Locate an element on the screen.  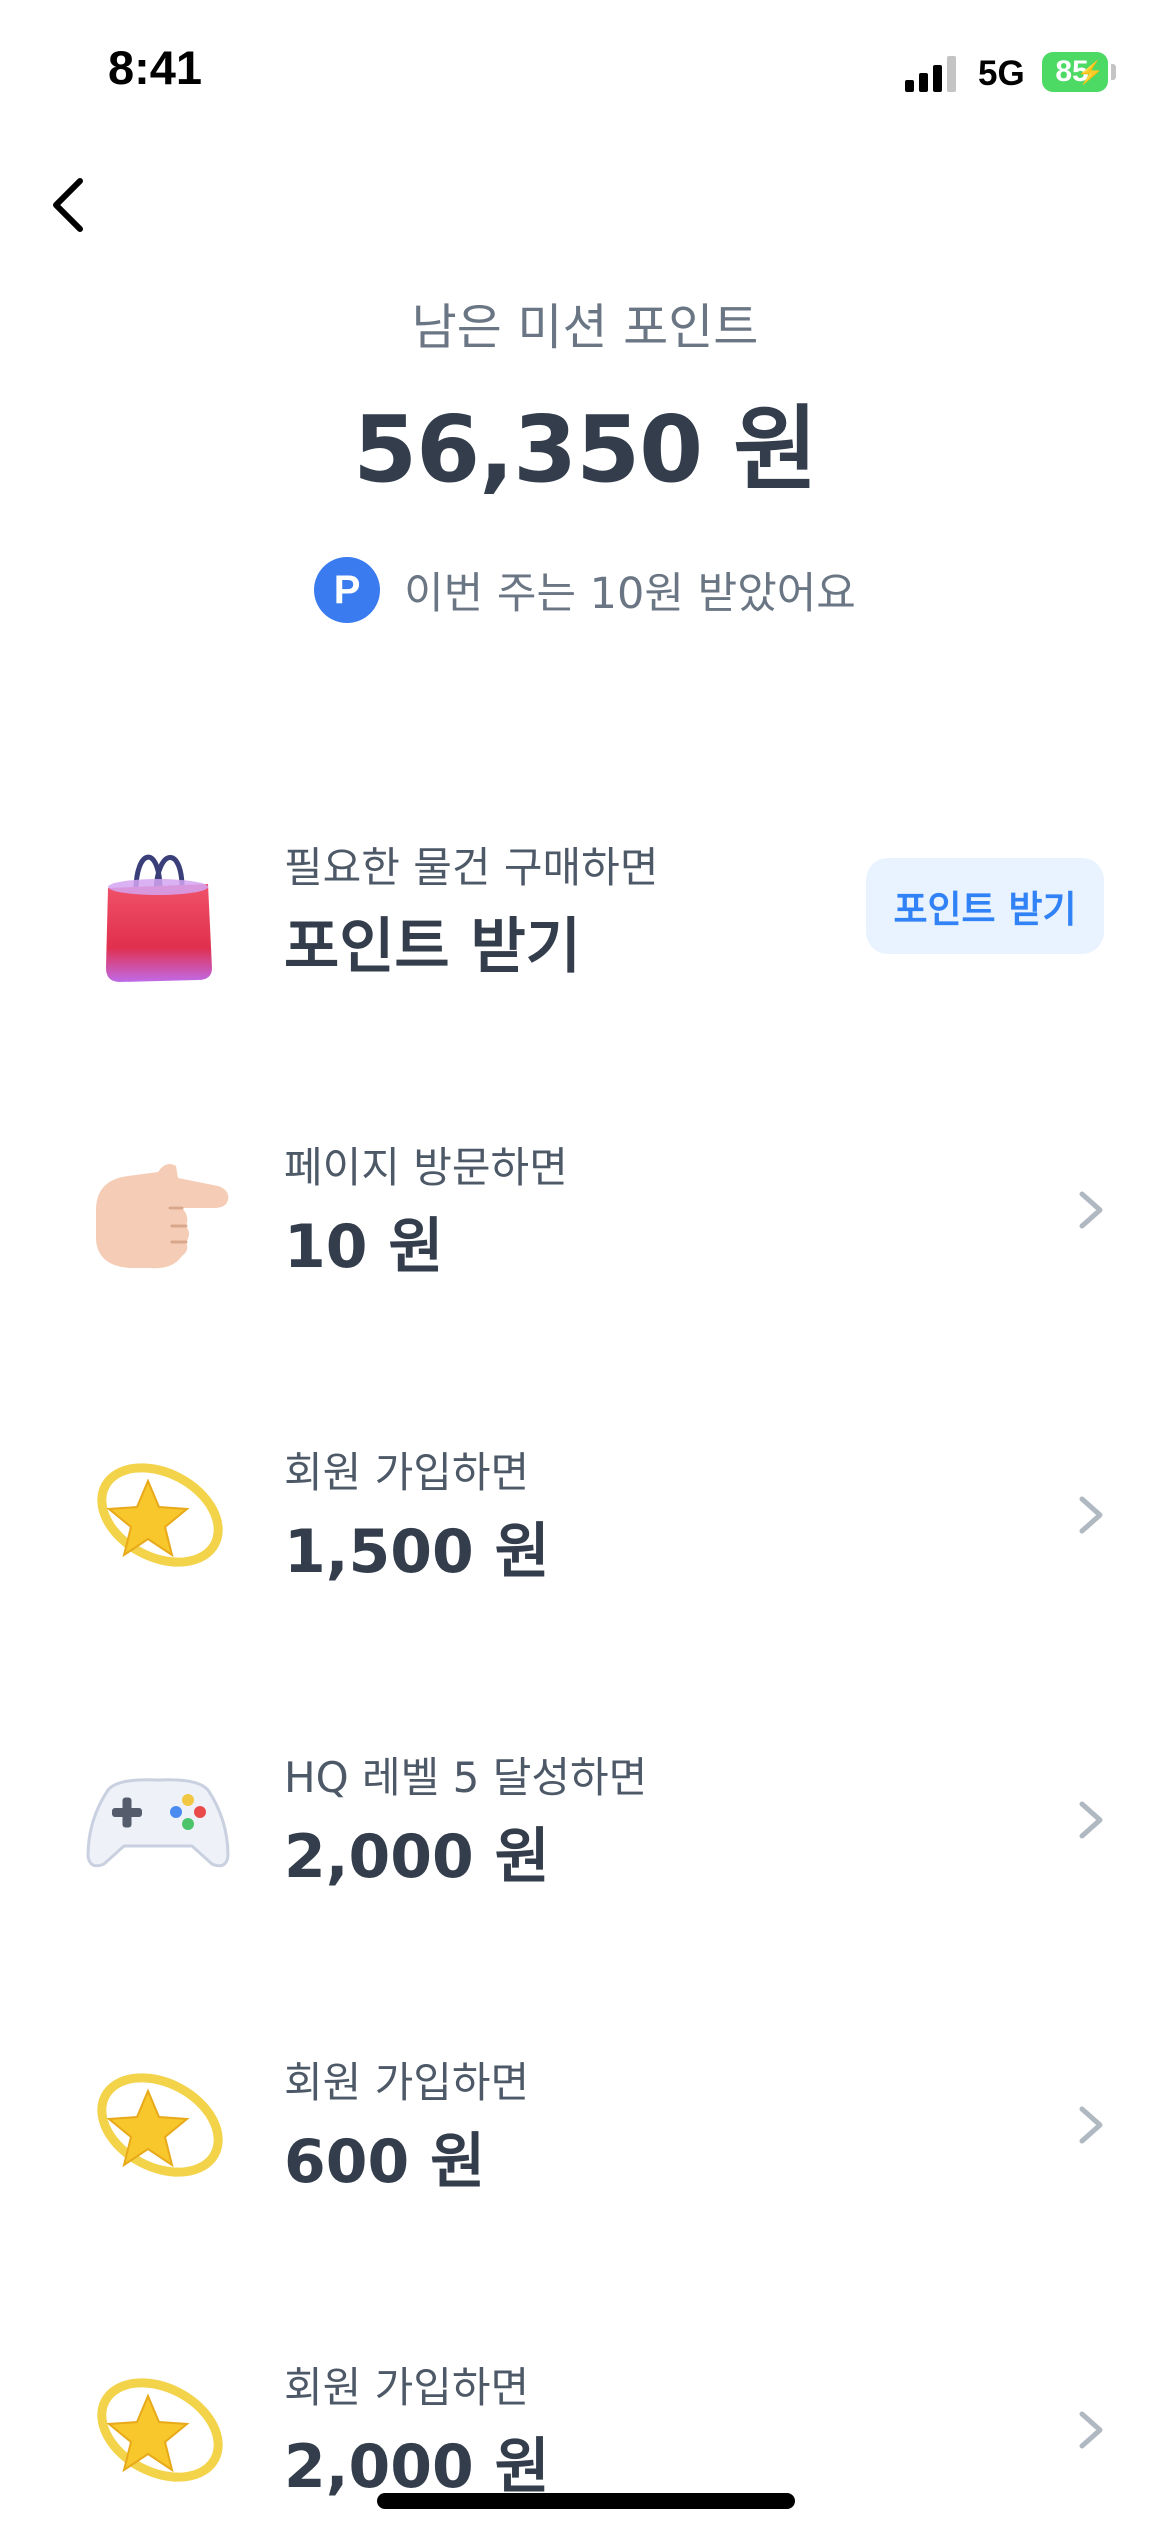
shopping-bag-icon is located at coordinates (159, 918).